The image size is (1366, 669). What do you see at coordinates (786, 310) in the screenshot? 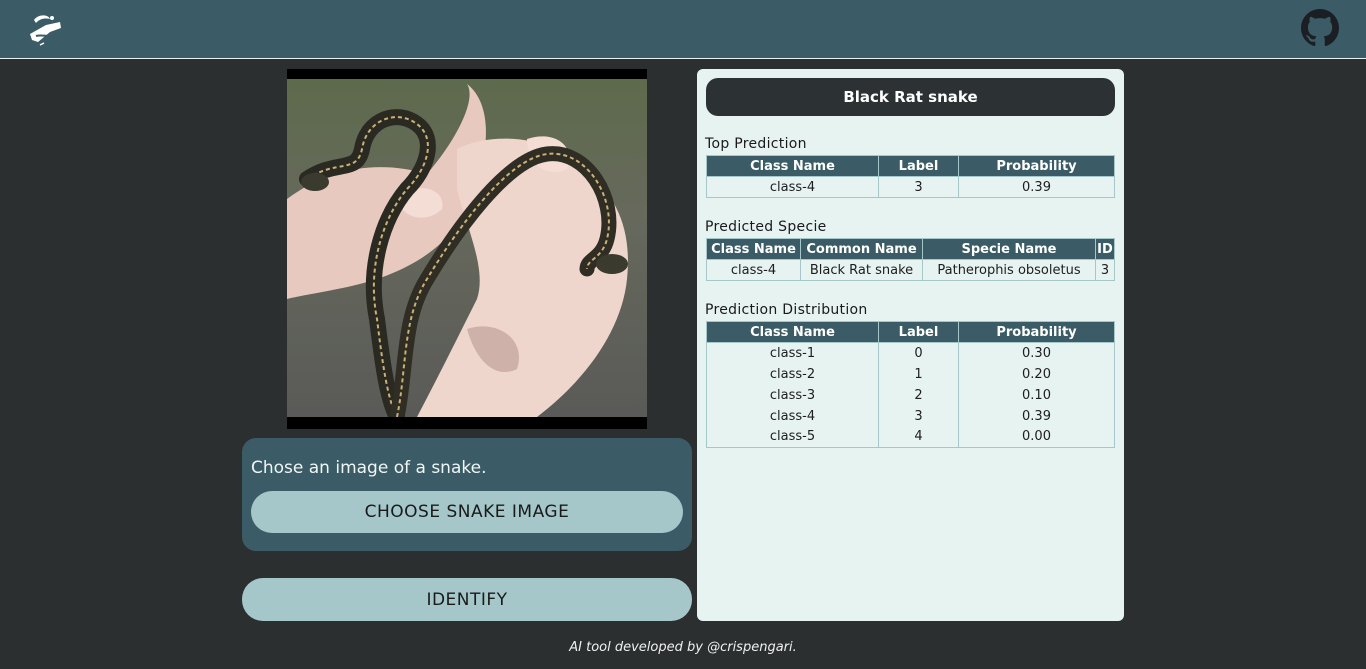
I see `distribution-label: Prediction Distribution` at bounding box center [786, 310].